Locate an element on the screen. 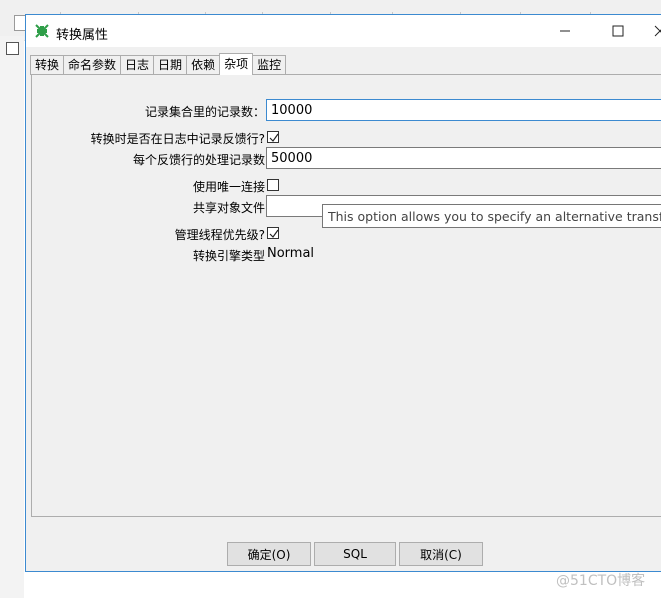 The image size is (661, 598). dialog-title: 转换属性 is located at coordinates (82, 35).